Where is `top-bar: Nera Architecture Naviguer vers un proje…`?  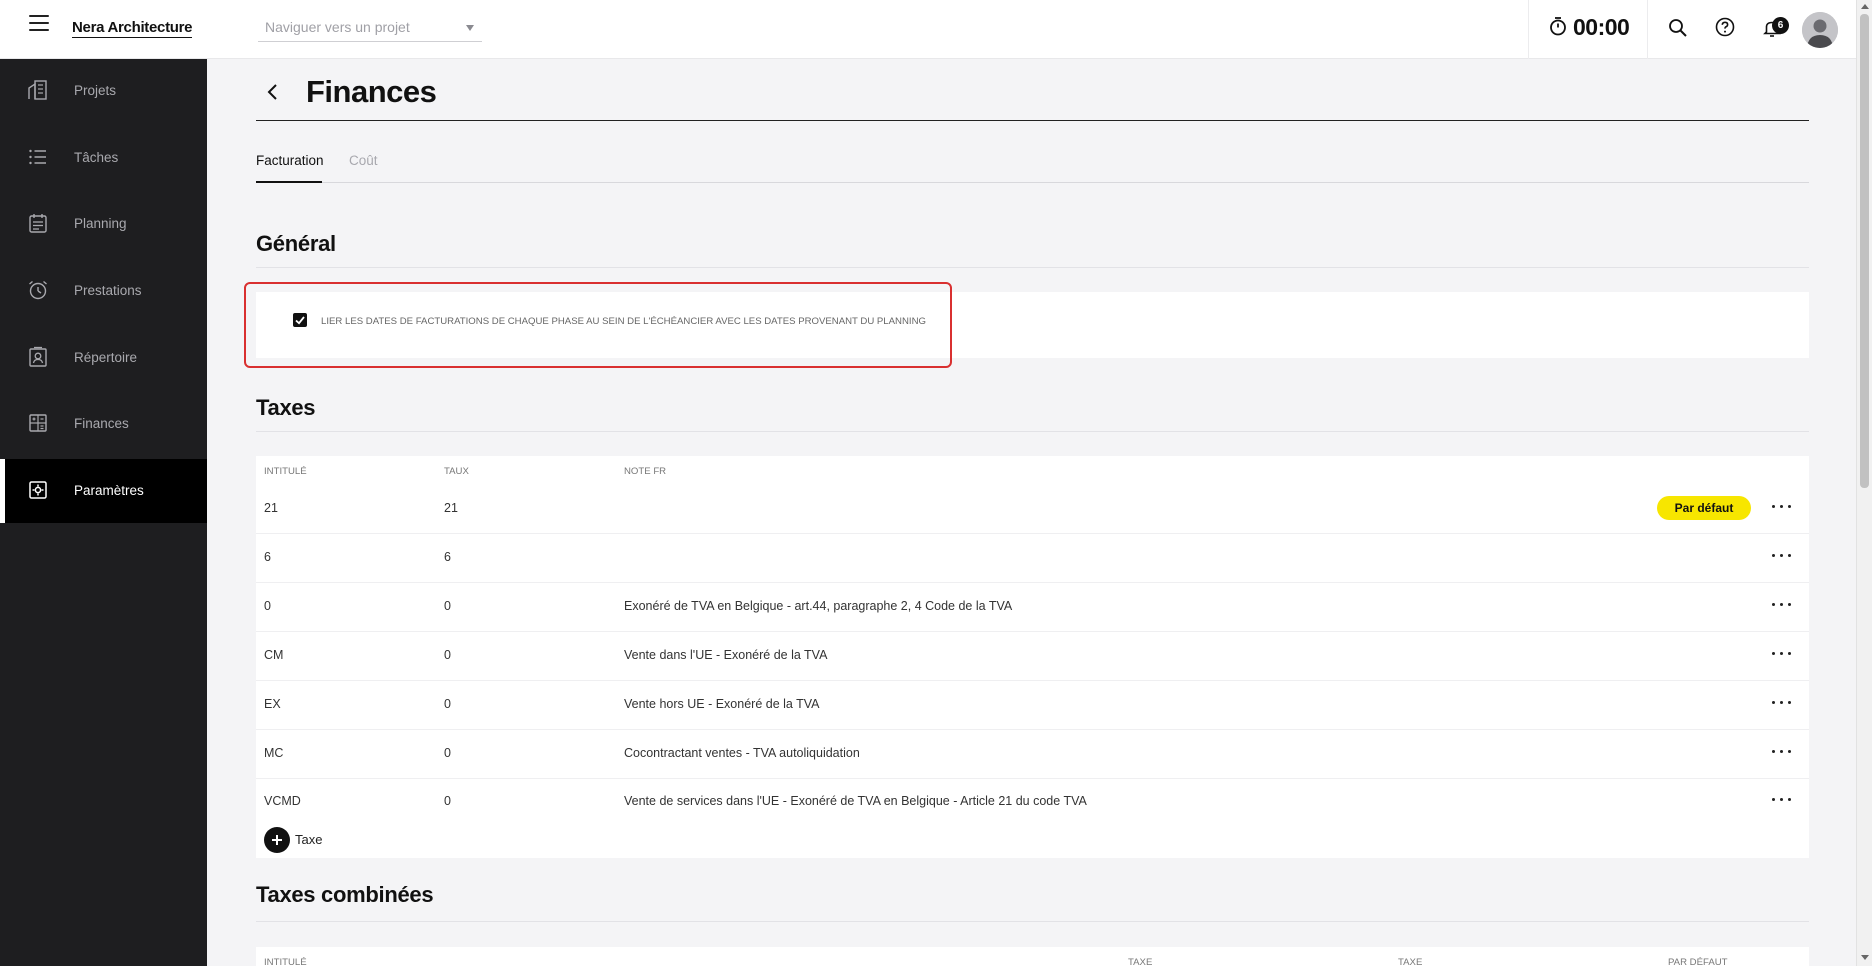
top-bar: Nera Architecture Naviguer vers un proje… is located at coordinates (928, 29).